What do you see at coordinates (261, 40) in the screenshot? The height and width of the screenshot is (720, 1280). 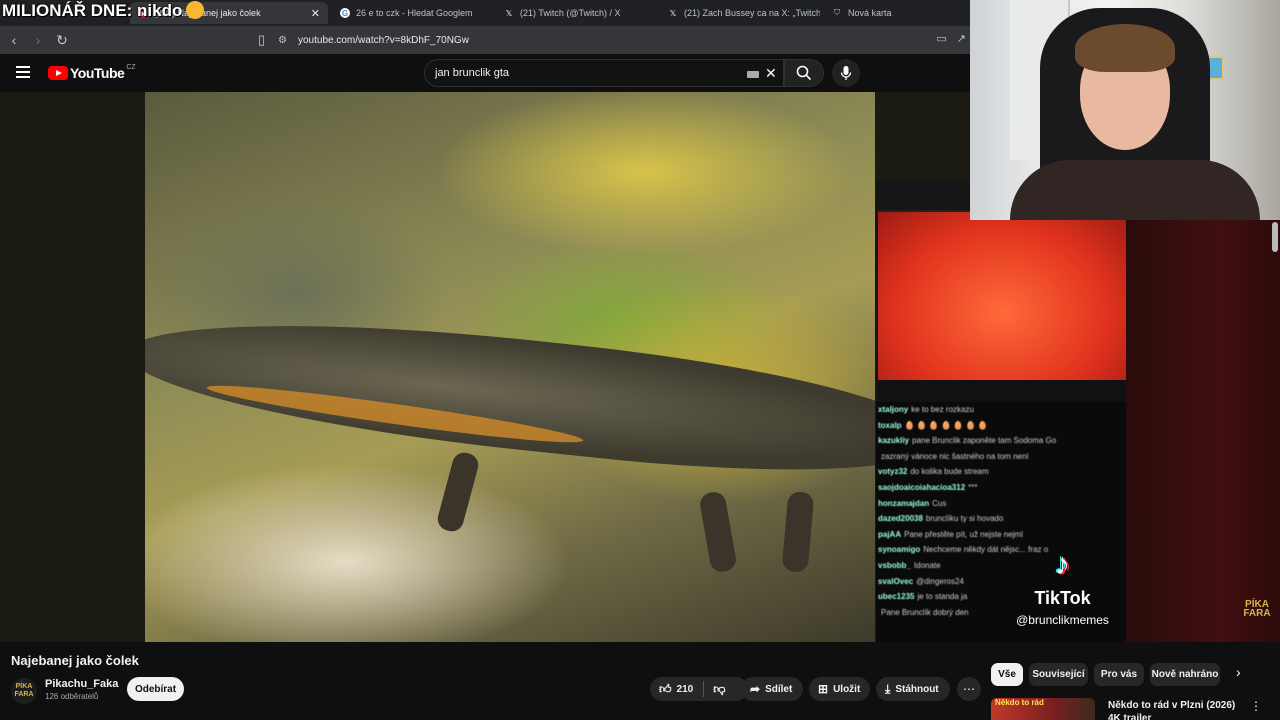 I see `bookmark-icon: ▯` at bounding box center [261, 40].